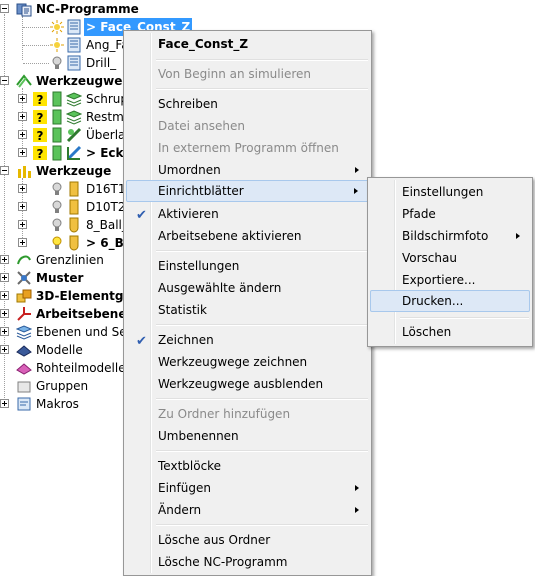  What do you see at coordinates (107, 99) in the screenshot?
I see `tree-label: Schrup` at bounding box center [107, 99].